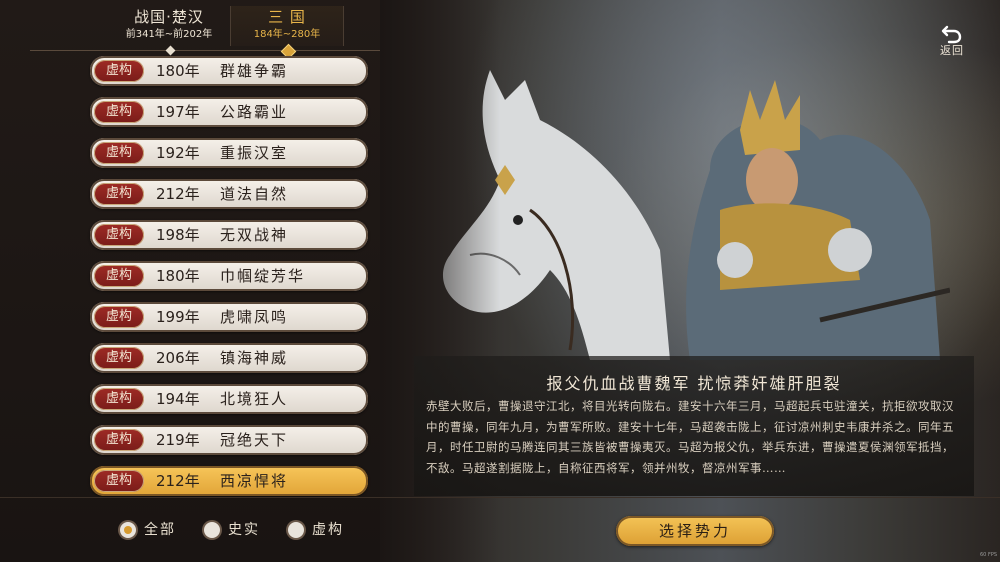 The image size is (1000, 562). I want to click on scenario-title: 重振汉室, so click(254, 153).